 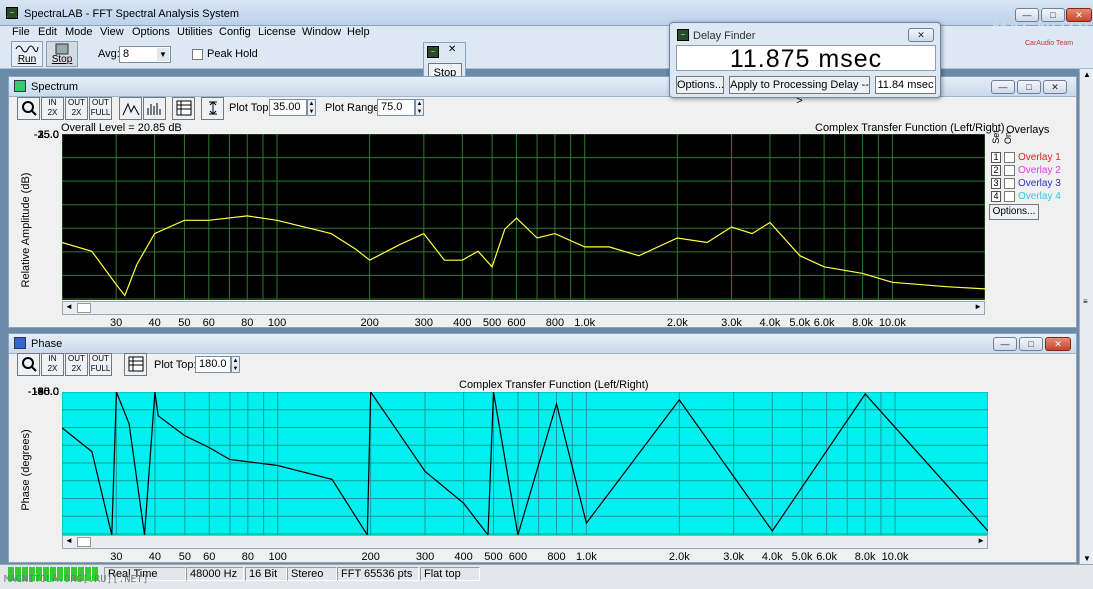 I want to click on x-tick-label: 600, so click(x=516, y=323).